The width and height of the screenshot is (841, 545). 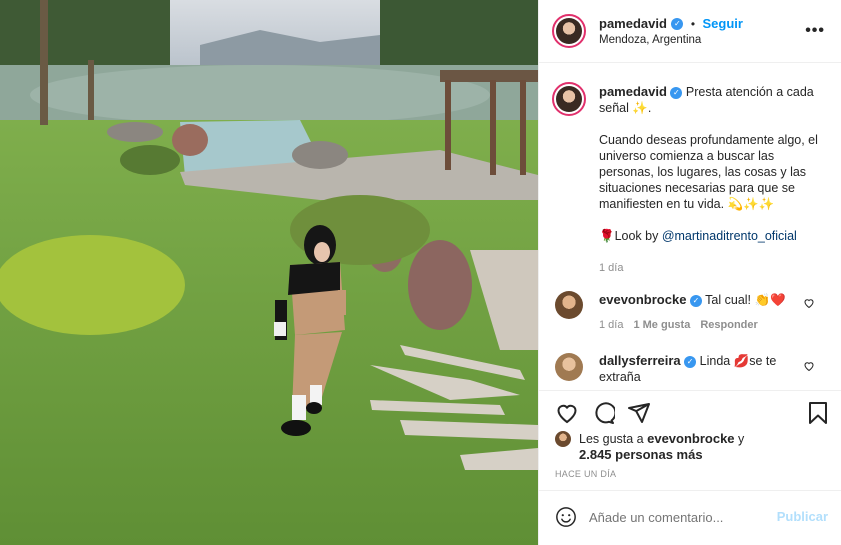 I want to click on comment-input, so click(x=679, y=517).